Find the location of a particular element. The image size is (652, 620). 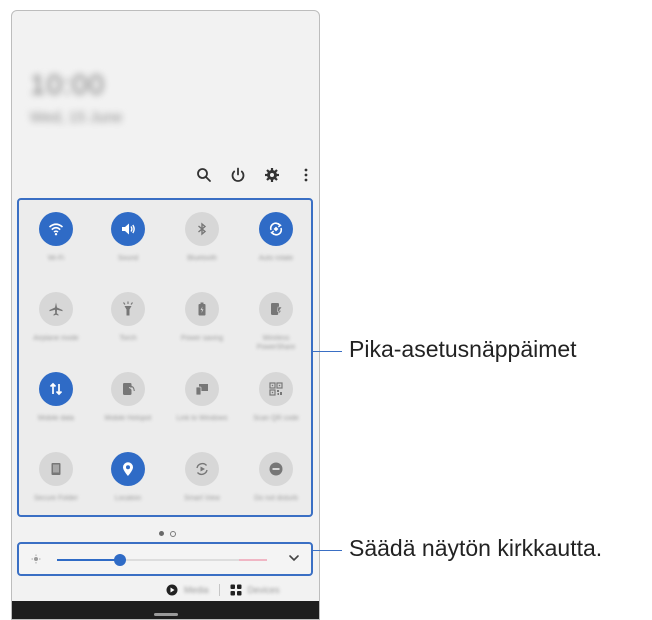

divider is located at coordinates (219, 590).